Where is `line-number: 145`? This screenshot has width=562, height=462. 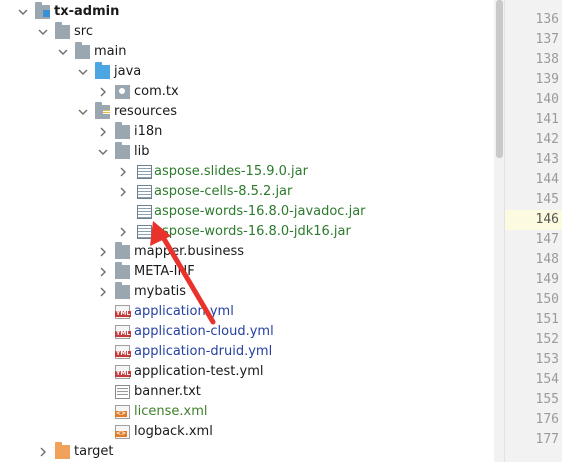 line-number: 145 is located at coordinates (547, 199).